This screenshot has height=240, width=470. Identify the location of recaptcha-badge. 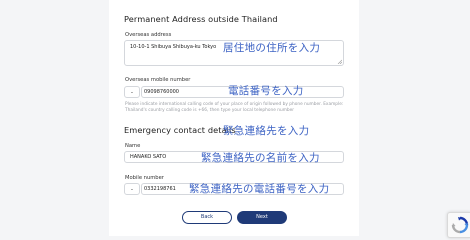
(458, 225).